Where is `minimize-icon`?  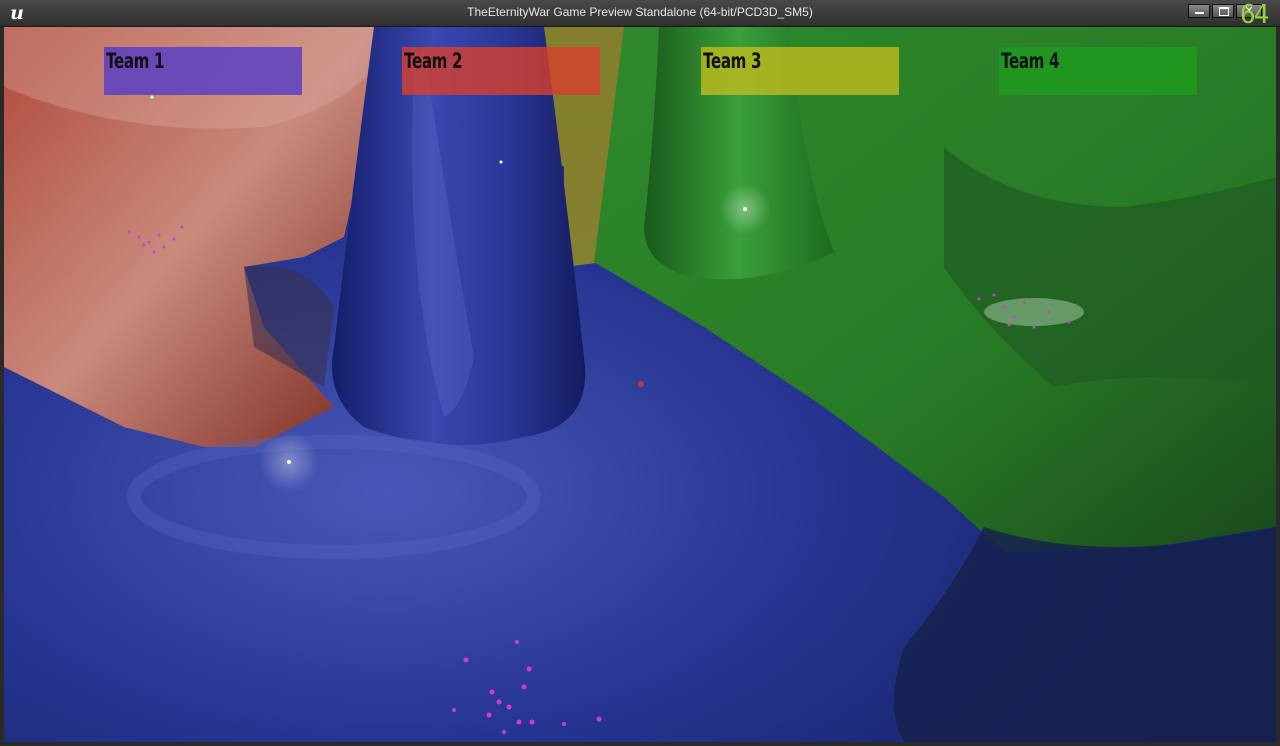
minimize-icon is located at coordinates (1199, 11).